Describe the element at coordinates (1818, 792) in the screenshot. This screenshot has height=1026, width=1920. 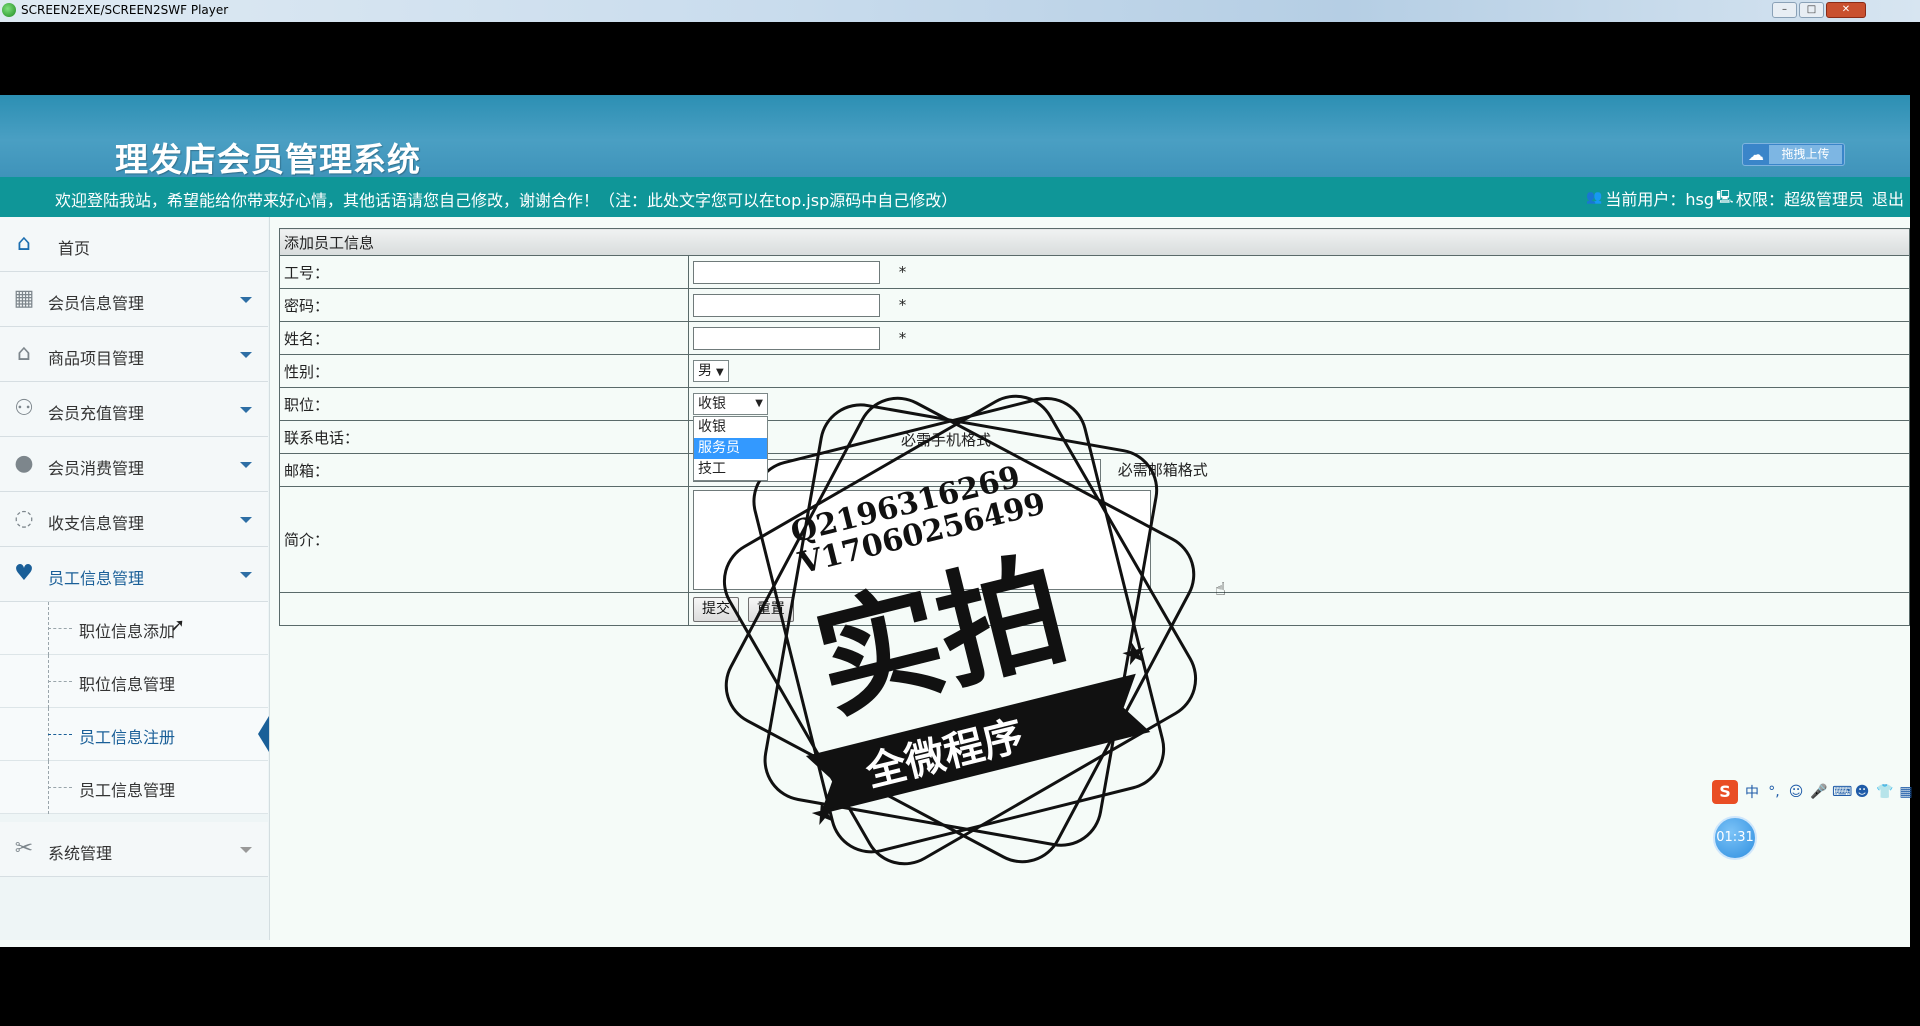
I see `mic-icon: 🎤` at that location.